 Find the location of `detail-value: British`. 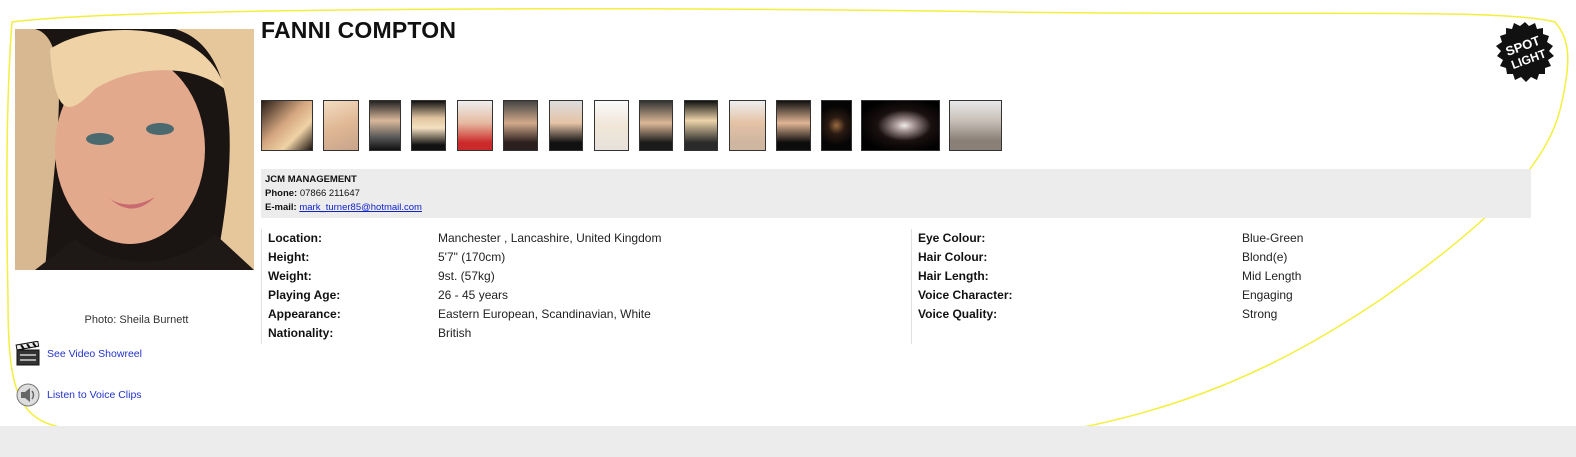

detail-value: British is located at coordinates (455, 333).